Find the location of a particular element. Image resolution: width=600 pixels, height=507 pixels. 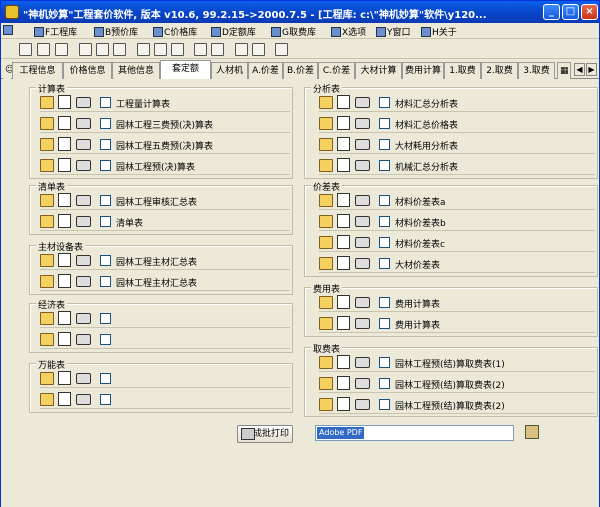

menu-quota: D定额库 is located at coordinates (233, 31).